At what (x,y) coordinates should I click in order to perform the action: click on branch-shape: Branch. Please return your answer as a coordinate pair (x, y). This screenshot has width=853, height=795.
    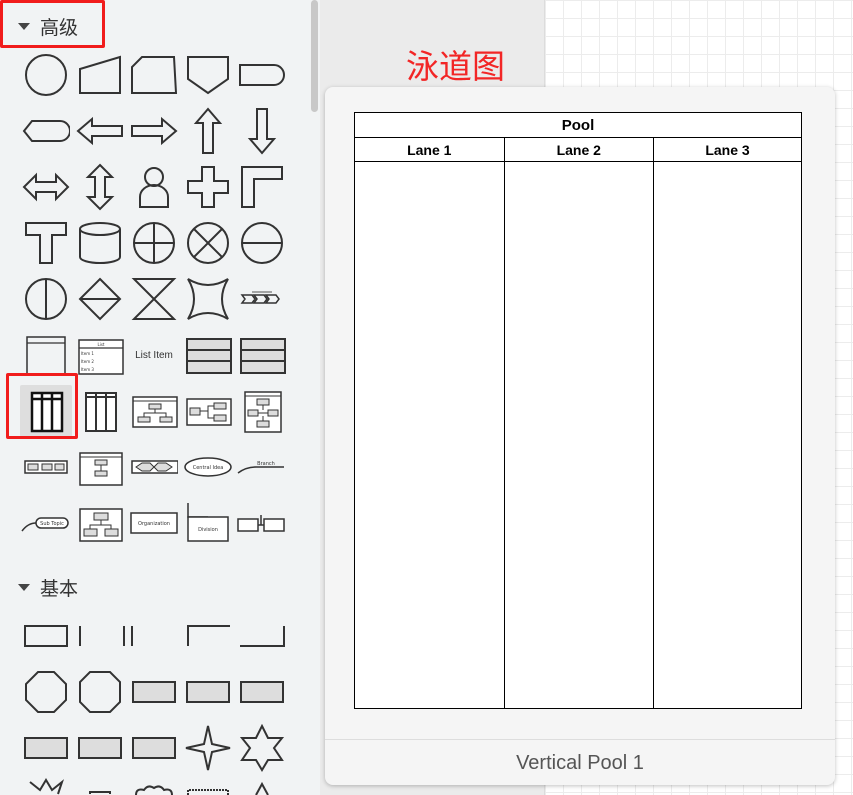
    Looking at the image, I should click on (262, 467).